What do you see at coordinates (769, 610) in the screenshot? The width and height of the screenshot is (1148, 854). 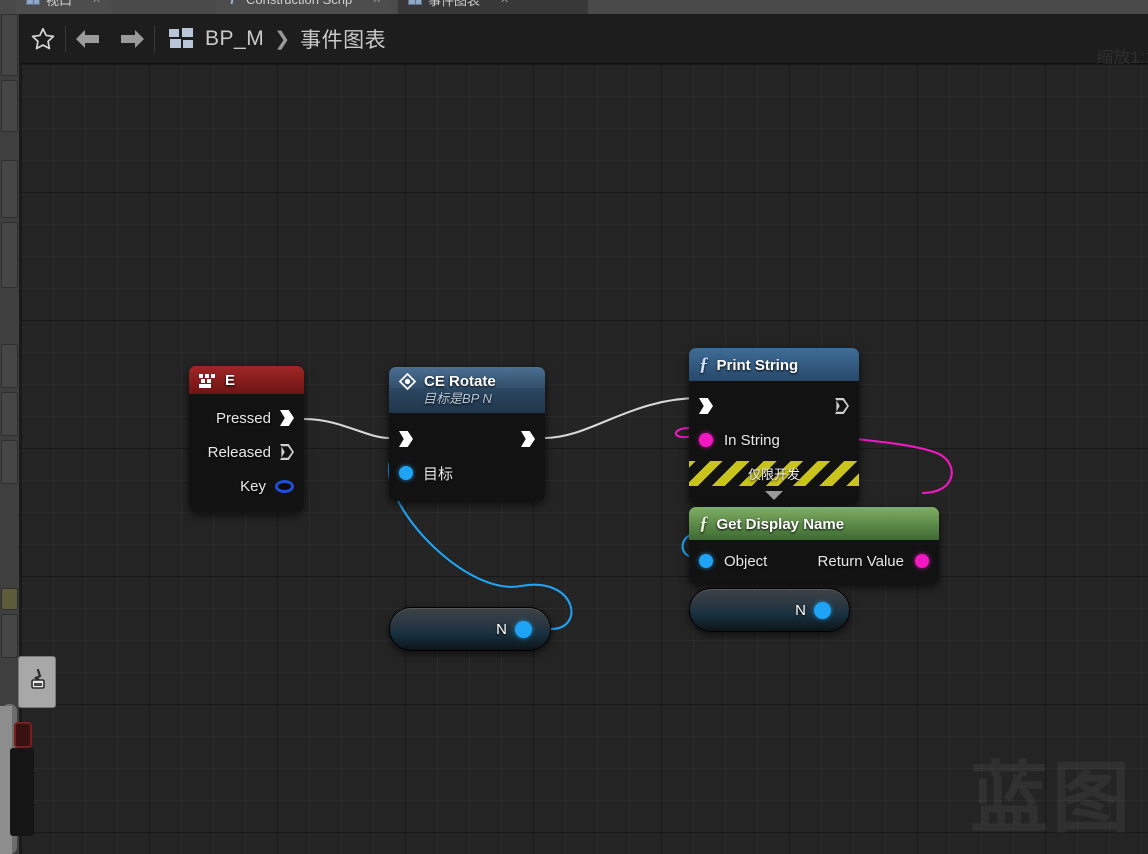 I see `node-variable-n-right: N` at bounding box center [769, 610].